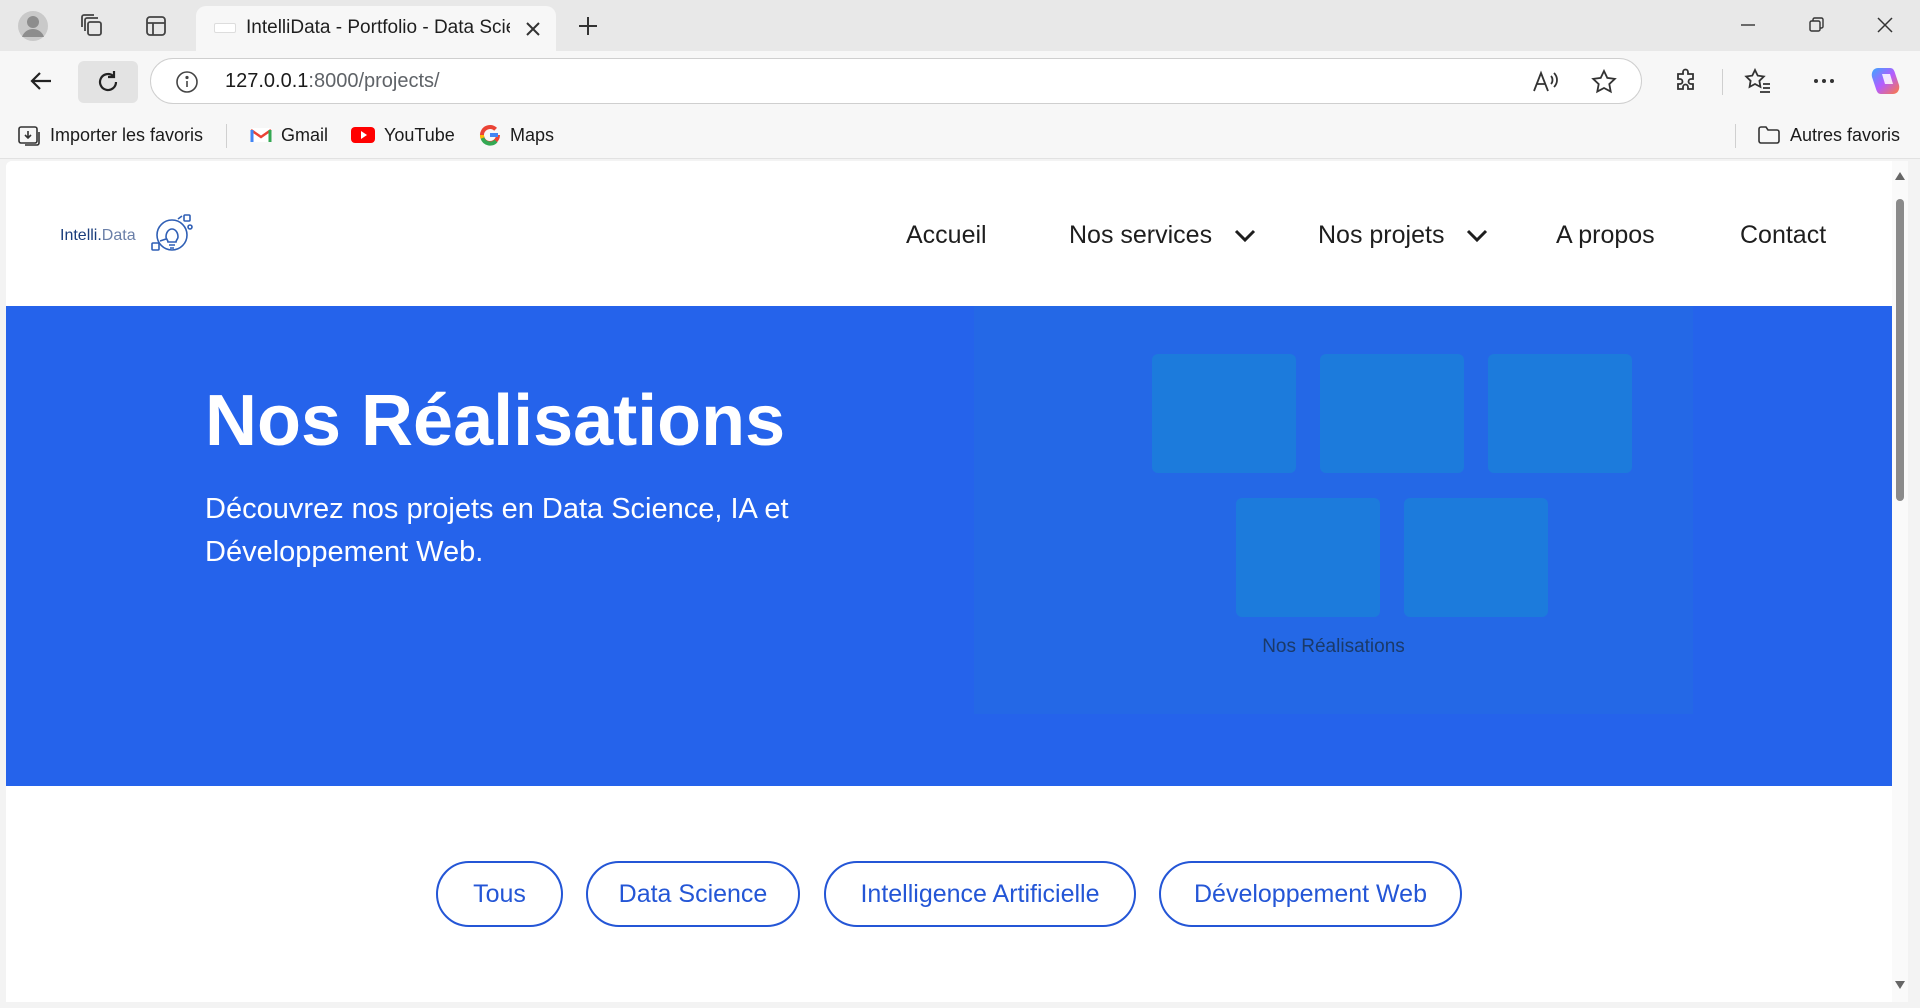 The image size is (1920, 1008). What do you see at coordinates (1816, 25) in the screenshot?
I see `restore-icon` at bounding box center [1816, 25].